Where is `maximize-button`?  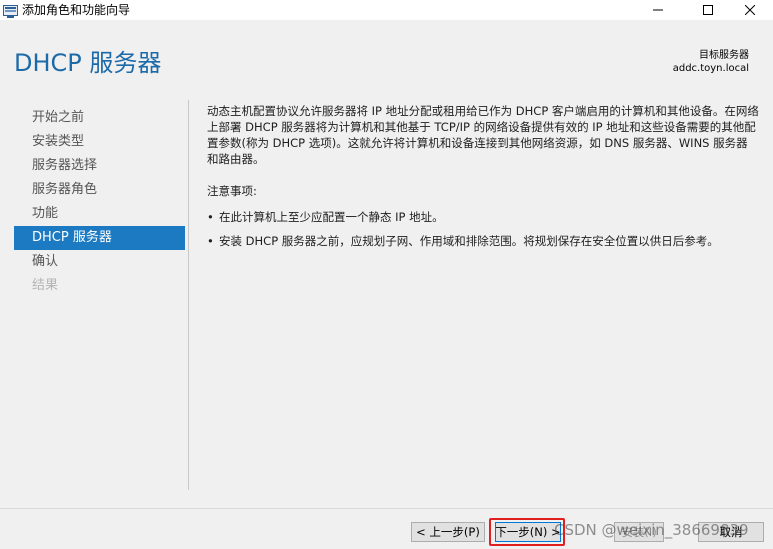 maximize-button is located at coordinates (708, 10).